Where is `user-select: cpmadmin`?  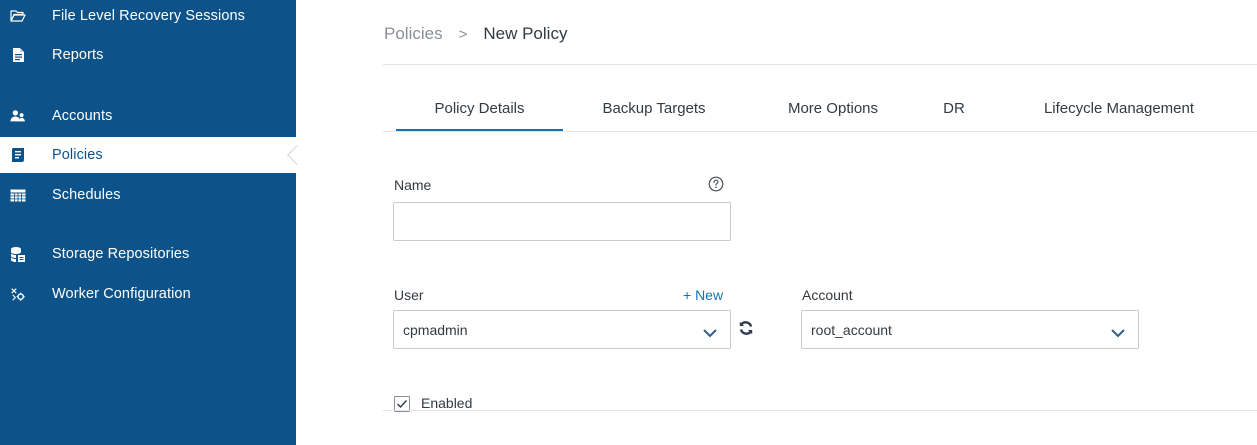 user-select: cpmadmin is located at coordinates (562, 329).